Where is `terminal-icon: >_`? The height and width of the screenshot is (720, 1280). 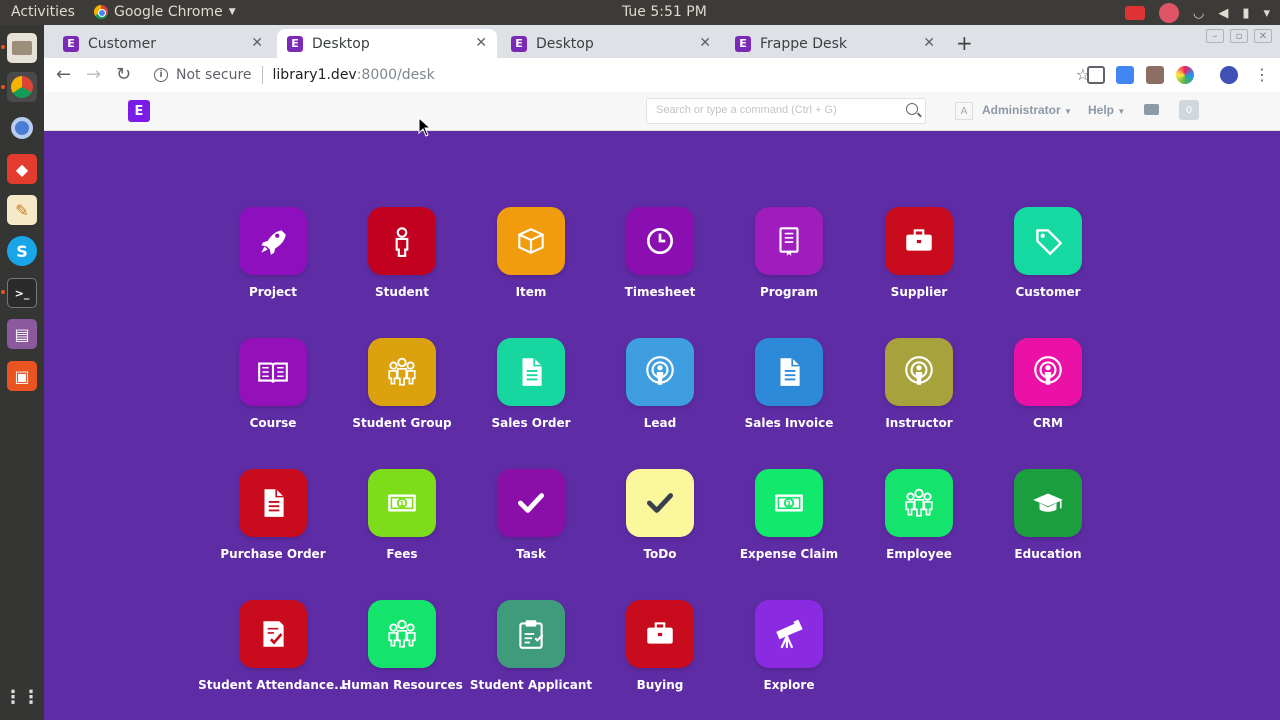
terminal-icon: >_ is located at coordinates (22, 293).